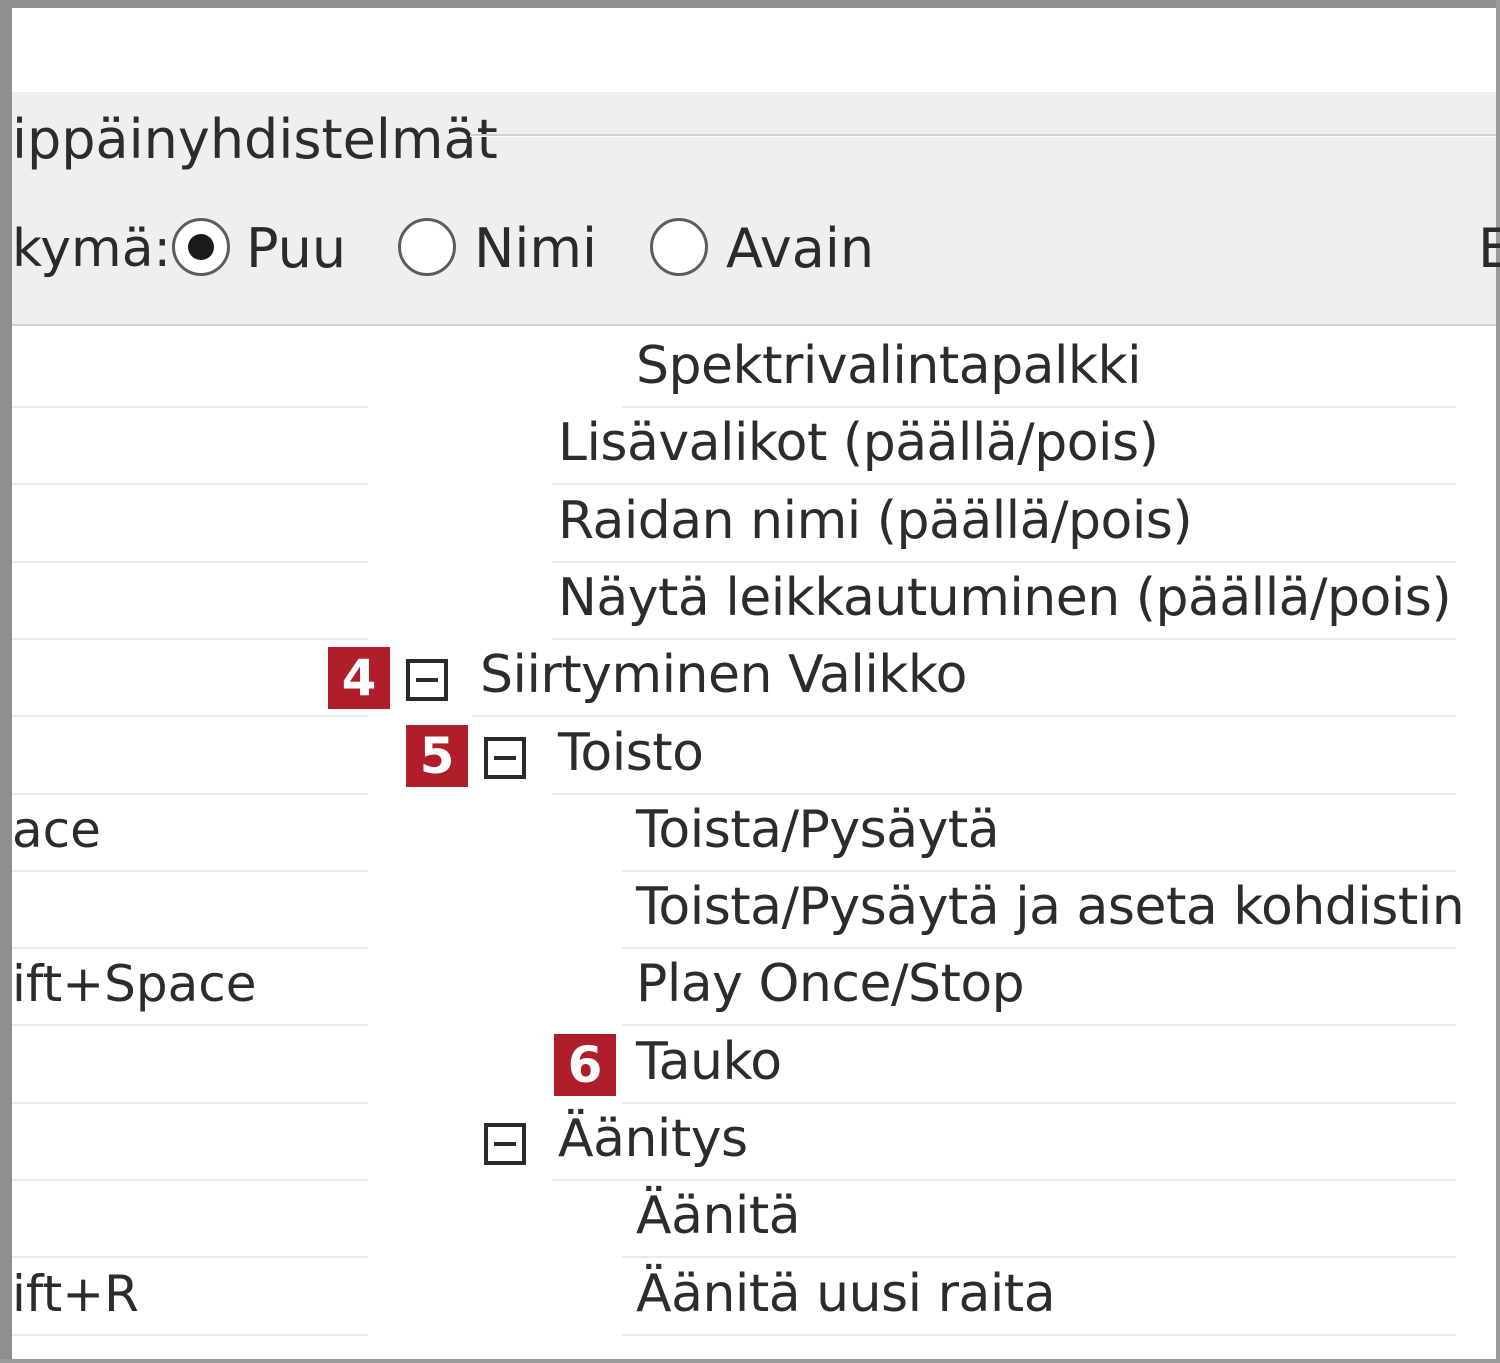  What do you see at coordinates (800, 249) in the screenshot?
I see `radio-key-label: Avain` at bounding box center [800, 249].